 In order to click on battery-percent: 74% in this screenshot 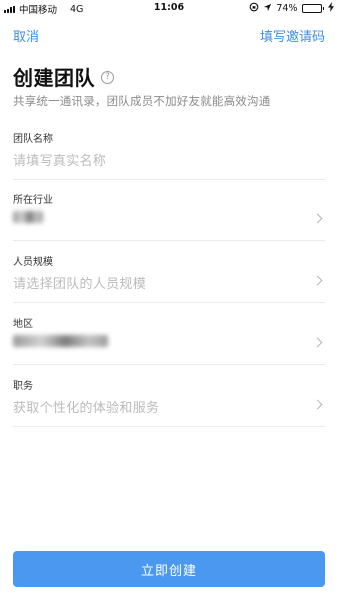, I will do `click(287, 8)`.